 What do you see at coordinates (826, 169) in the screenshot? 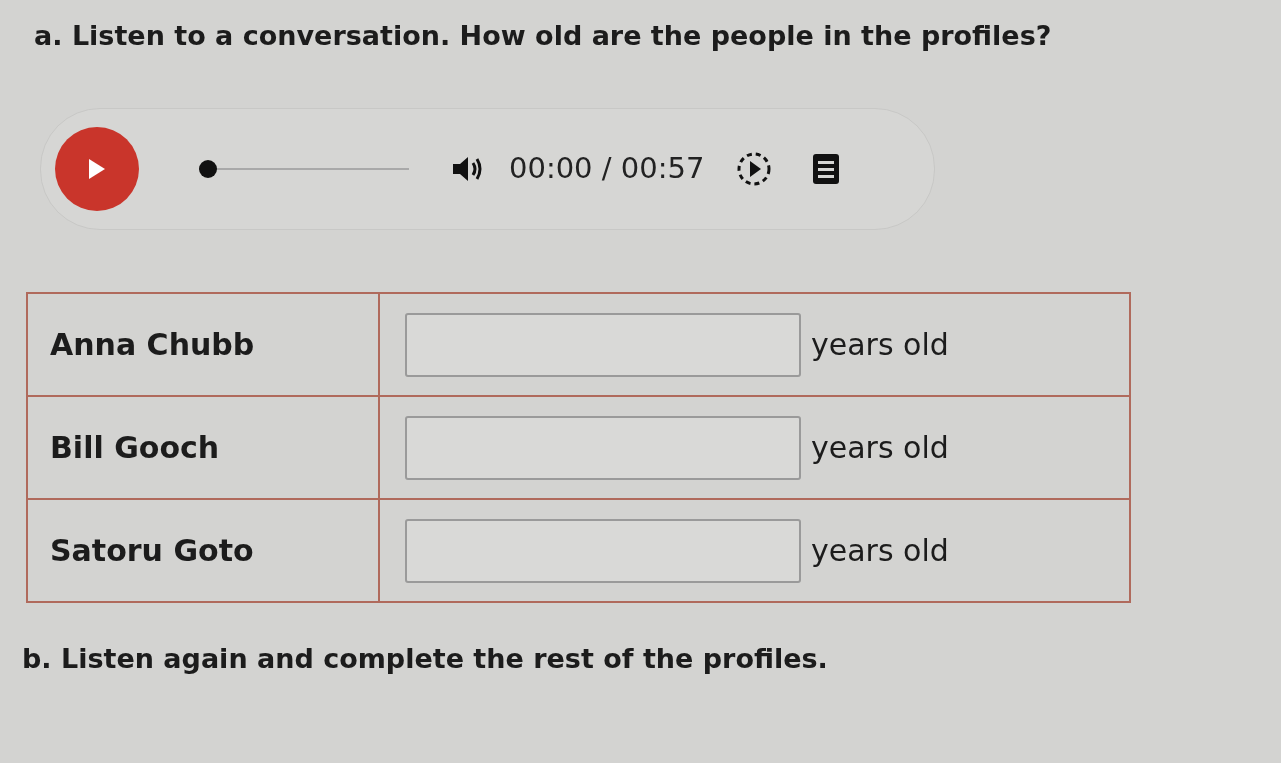
I see `transcript-icon` at bounding box center [826, 169].